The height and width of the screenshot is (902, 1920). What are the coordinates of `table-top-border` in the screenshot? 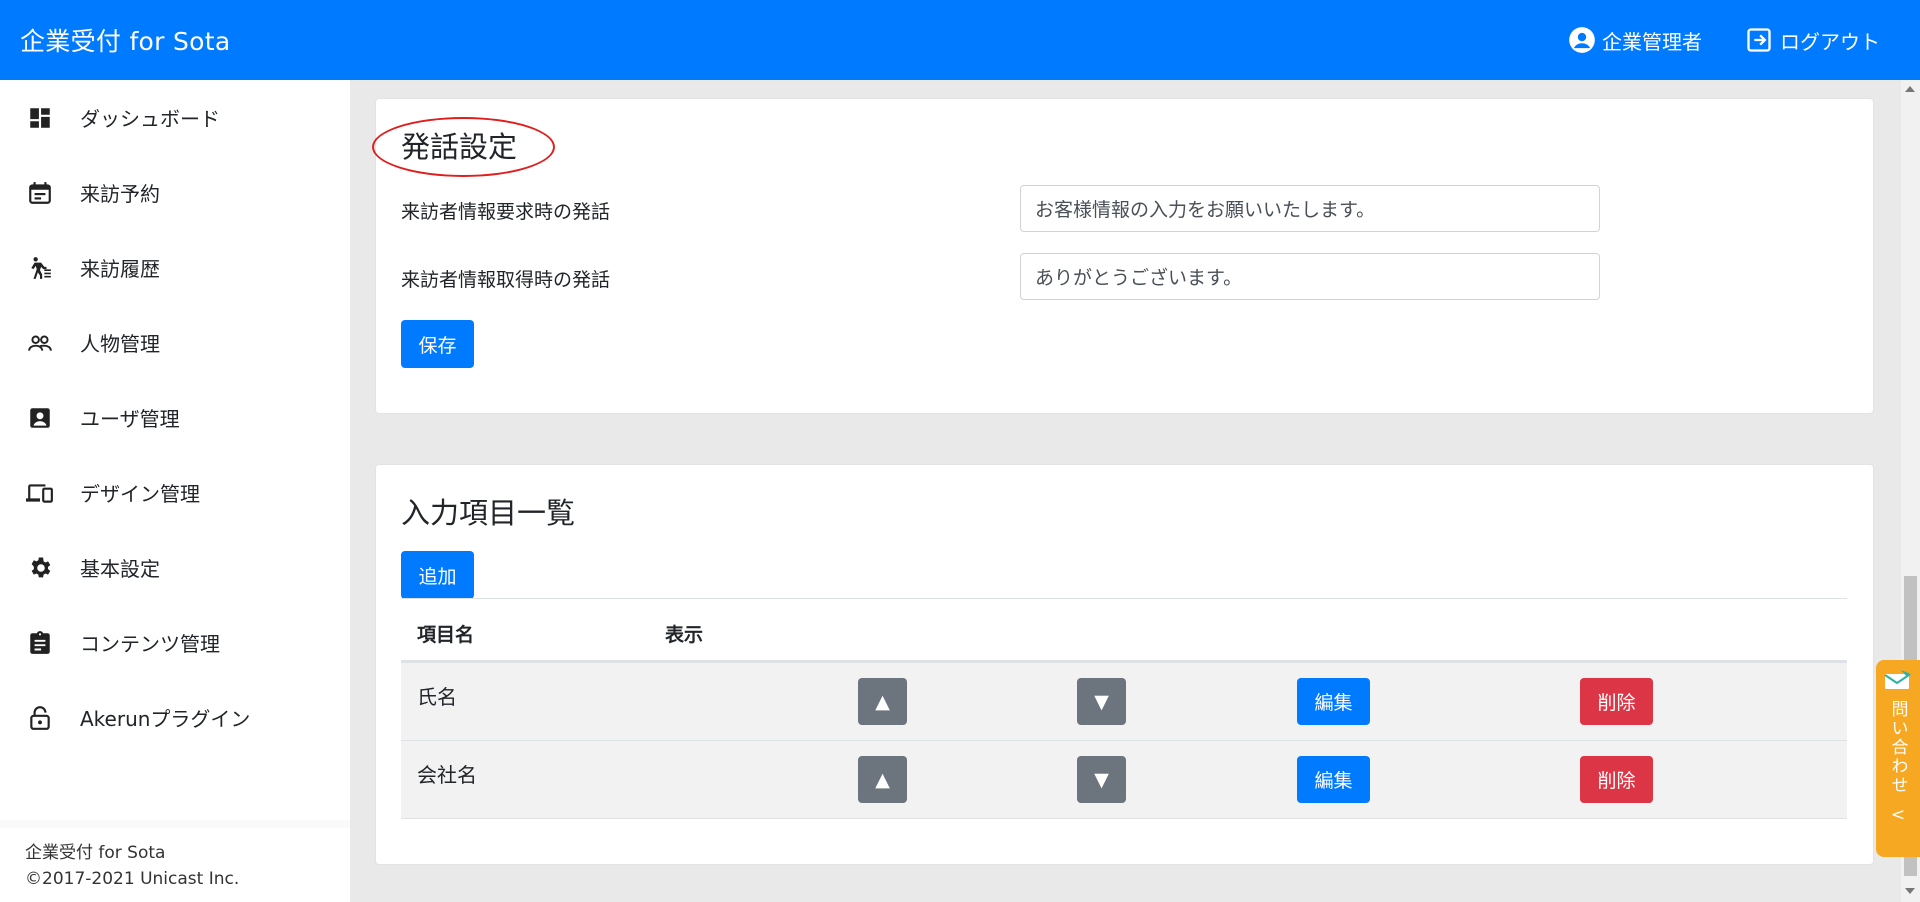 It's located at (1124, 598).